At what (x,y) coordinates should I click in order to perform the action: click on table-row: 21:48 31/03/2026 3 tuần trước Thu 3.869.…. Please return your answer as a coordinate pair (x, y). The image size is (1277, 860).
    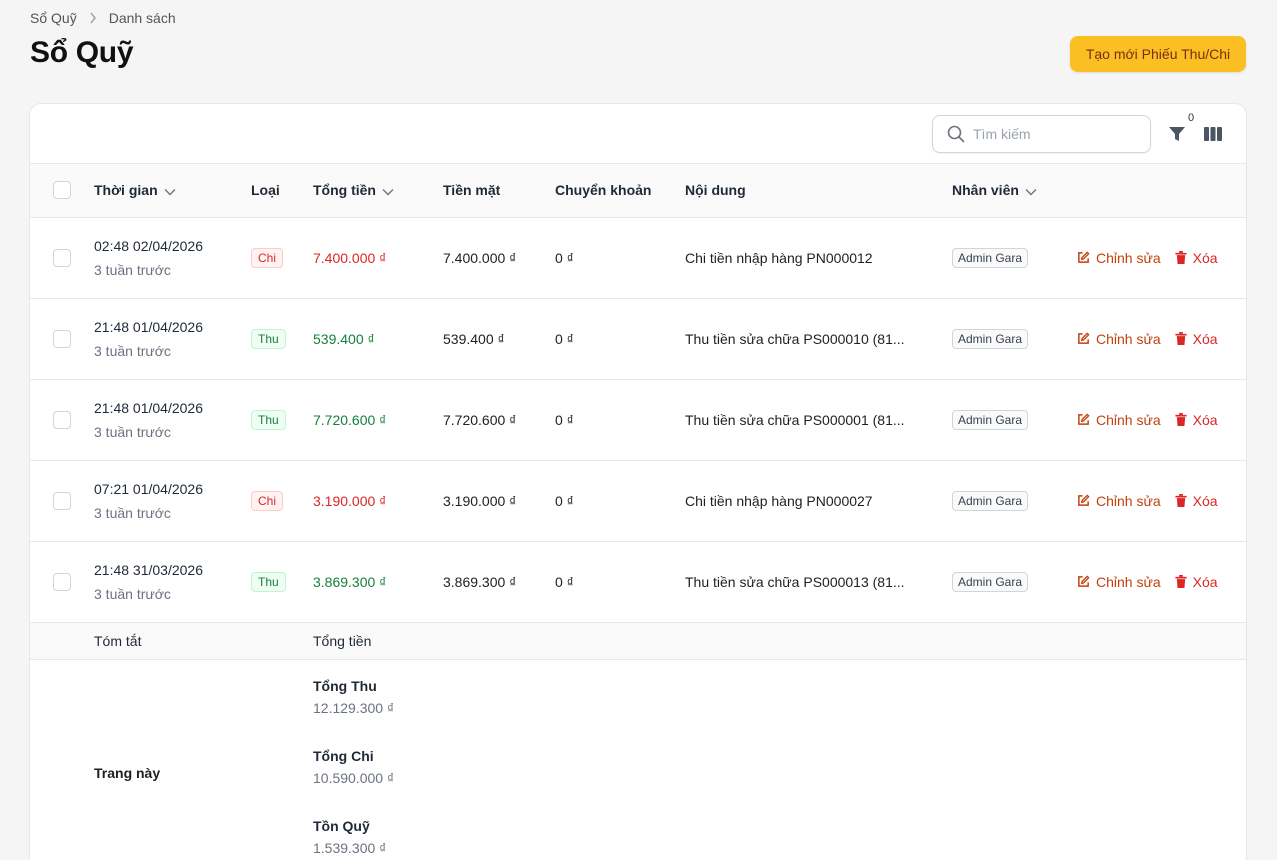
    Looking at the image, I should click on (638, 581).